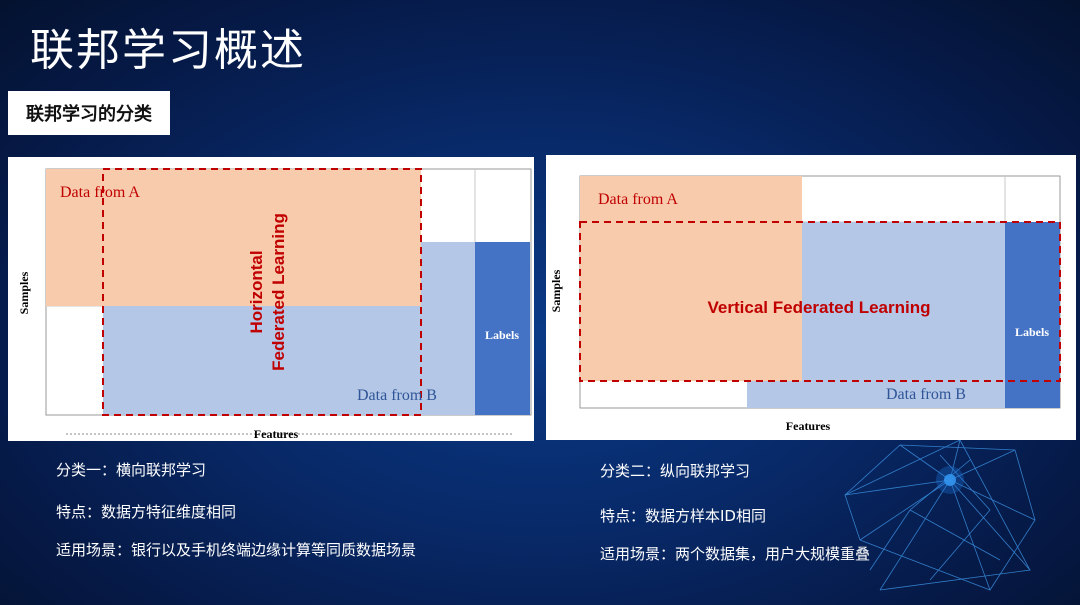 The width and height of the screenshot is (1080, 605). I want to click on section-subtitle: 联邦学习的分类, so click(89, 113).